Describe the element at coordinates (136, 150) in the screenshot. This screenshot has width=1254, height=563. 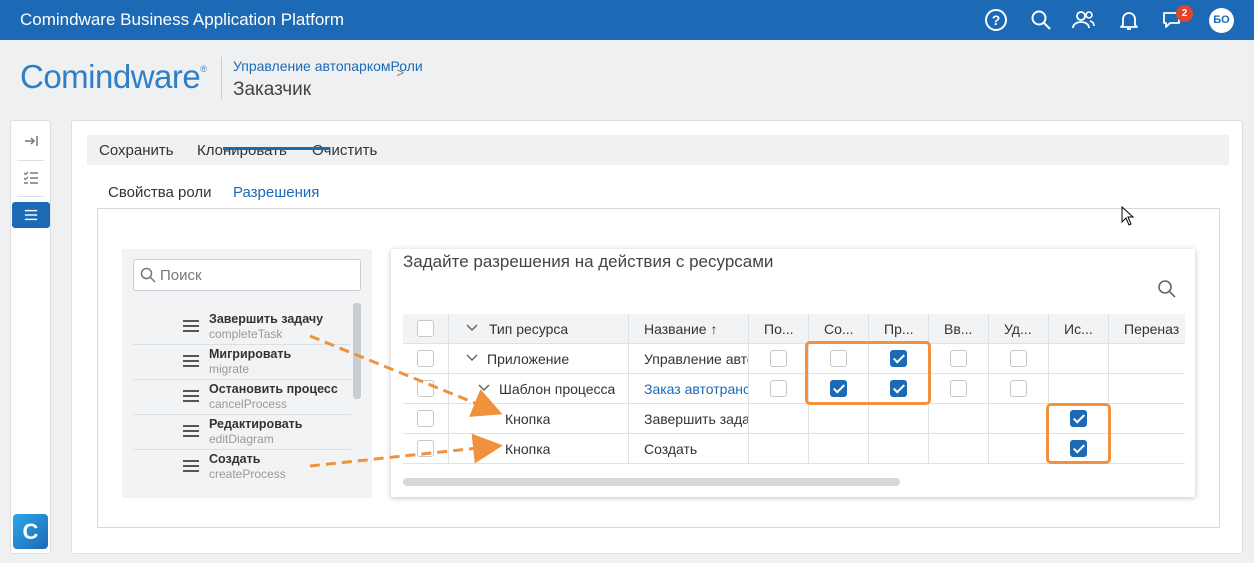
I see `save-button: Сохранить` at that location.